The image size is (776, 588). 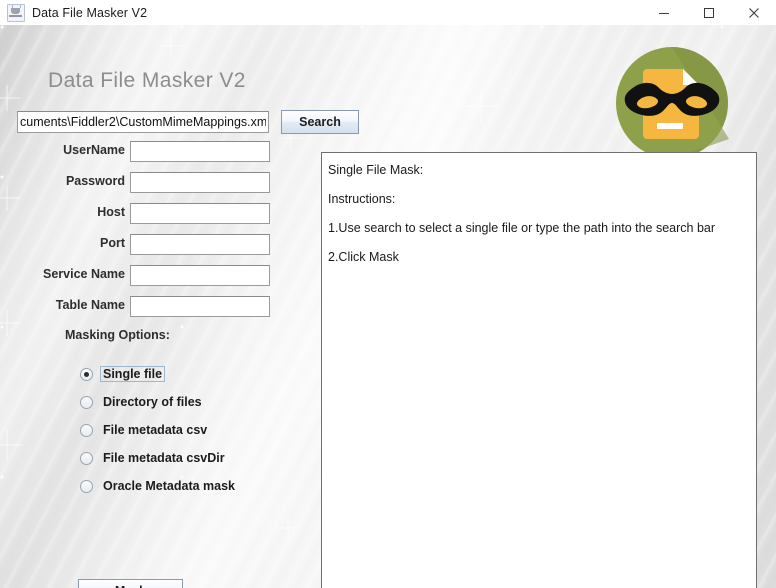 I want to click on form-row-password: Password, so click(x=150, y=183).